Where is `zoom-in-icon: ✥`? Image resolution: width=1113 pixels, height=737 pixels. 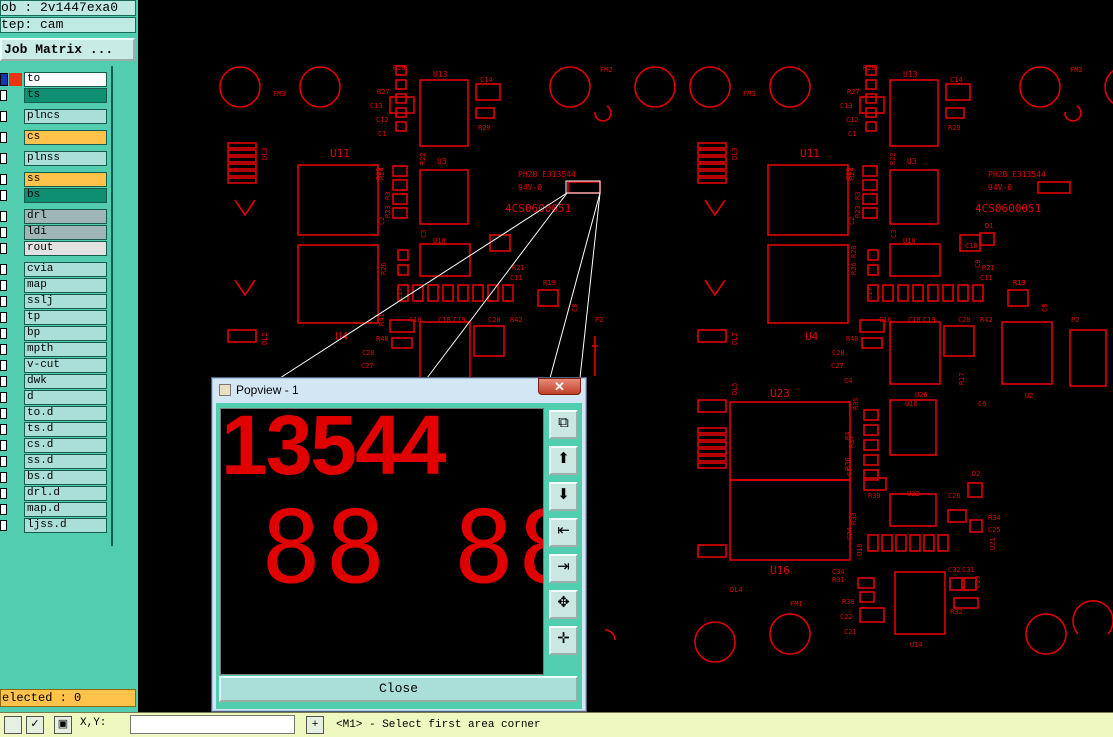 zoom-in-icon: ✥ is located at coordinates (563, 604).